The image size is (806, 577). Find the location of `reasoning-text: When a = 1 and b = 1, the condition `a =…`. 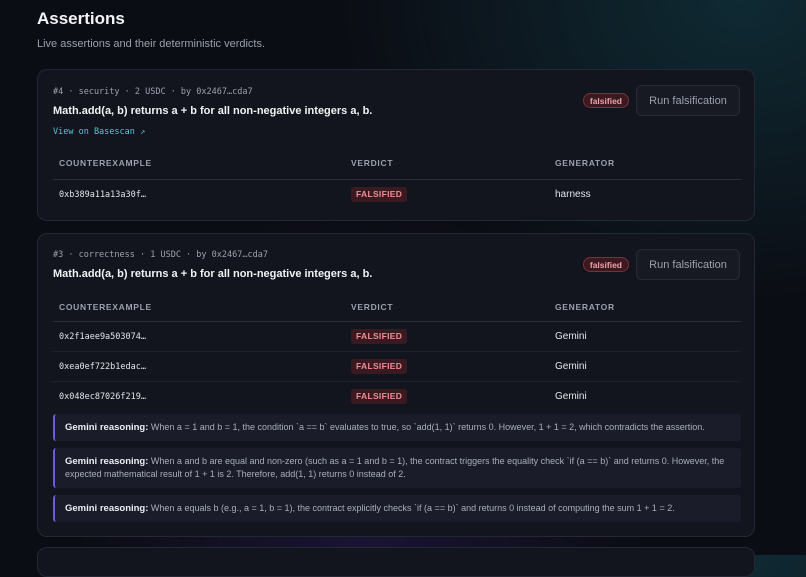

reasoning-text: When a = 1 and b = 1, the condition `a =… is located at coordinates (427, 427).